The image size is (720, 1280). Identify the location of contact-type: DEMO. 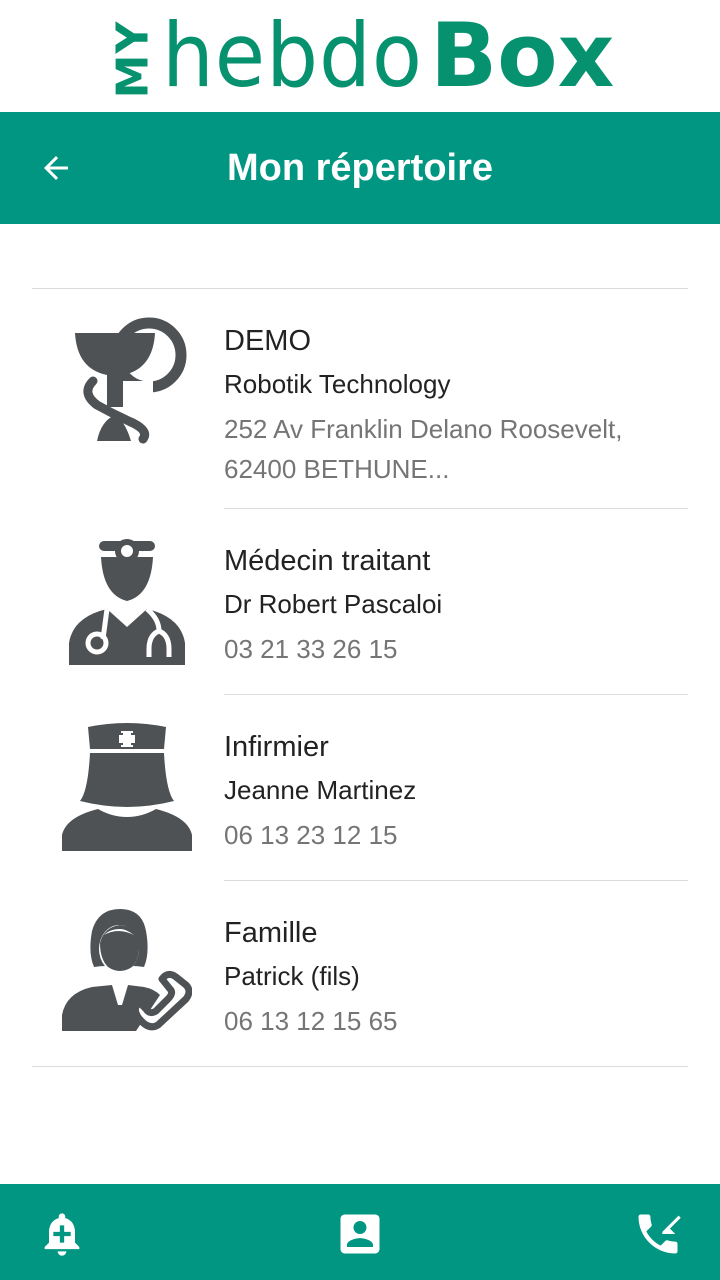
(267, 341).